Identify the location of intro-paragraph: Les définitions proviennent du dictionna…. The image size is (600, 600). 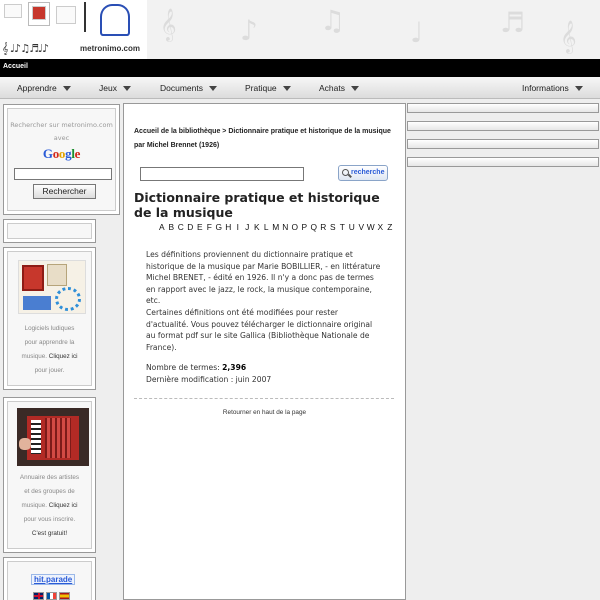
(263, 277).